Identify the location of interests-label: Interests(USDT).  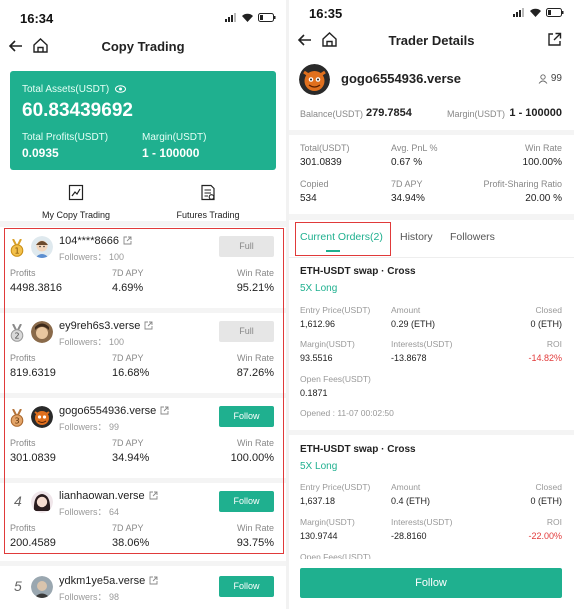
(422, 522).